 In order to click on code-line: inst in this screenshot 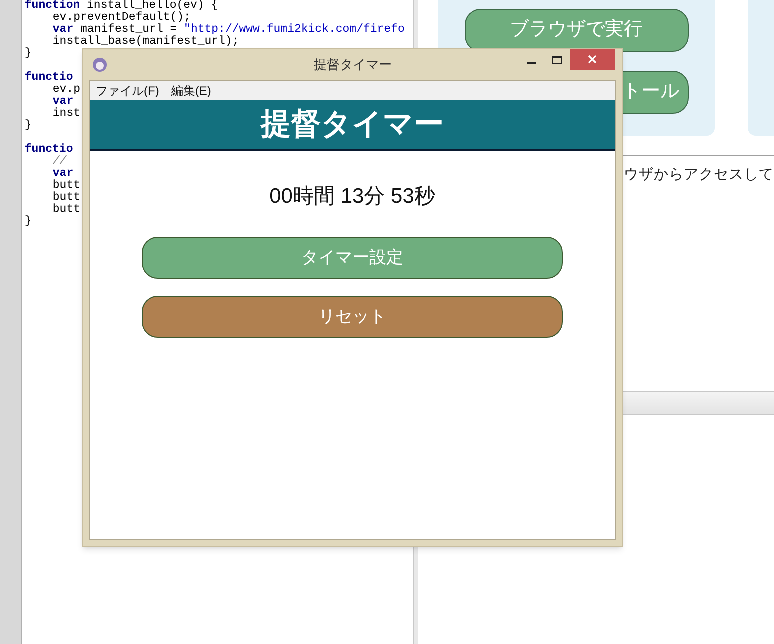, I will do `click(66, 113)`.